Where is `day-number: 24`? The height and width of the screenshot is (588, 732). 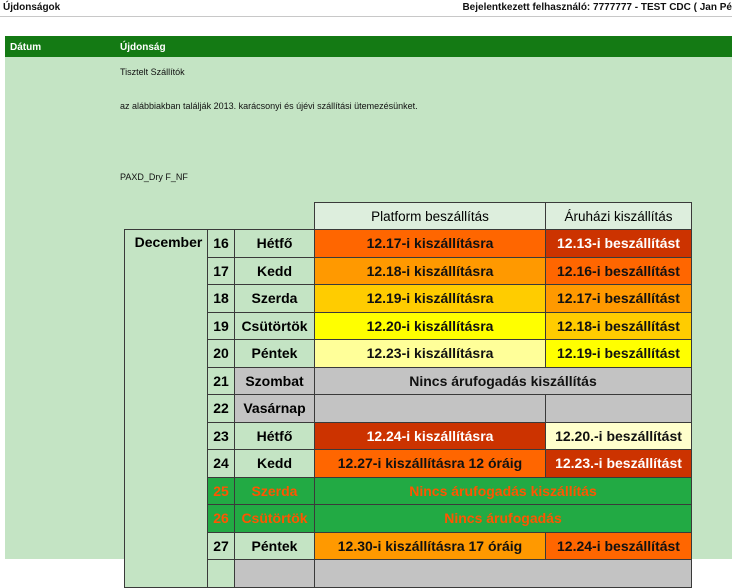 day-number: 24 is located at coordinates (221, 463).